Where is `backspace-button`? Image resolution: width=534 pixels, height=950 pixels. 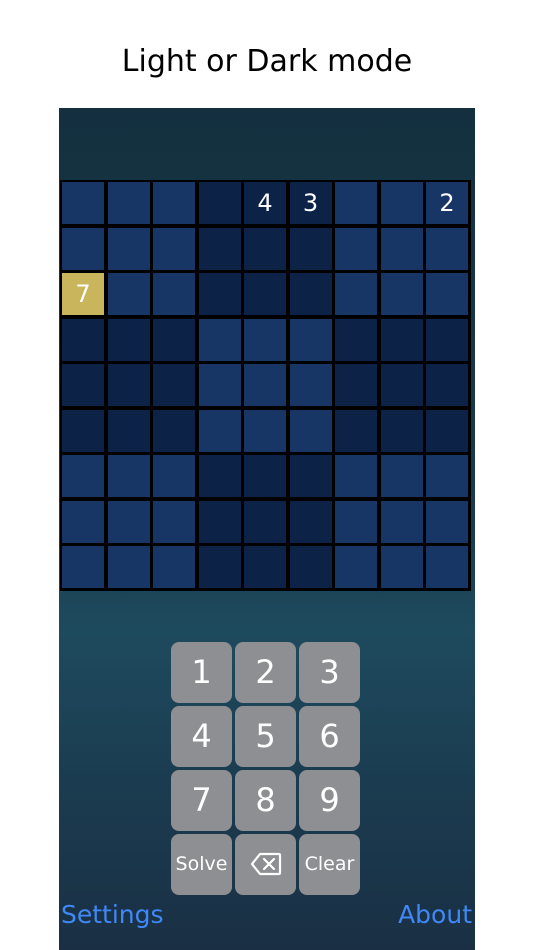 backspace-button is located at coordinates (265, 864).